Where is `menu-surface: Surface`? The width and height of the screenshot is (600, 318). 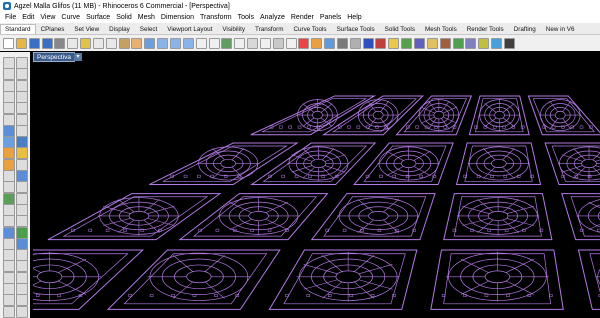
menu-surface: Surface is located at coordinates (98, 17).